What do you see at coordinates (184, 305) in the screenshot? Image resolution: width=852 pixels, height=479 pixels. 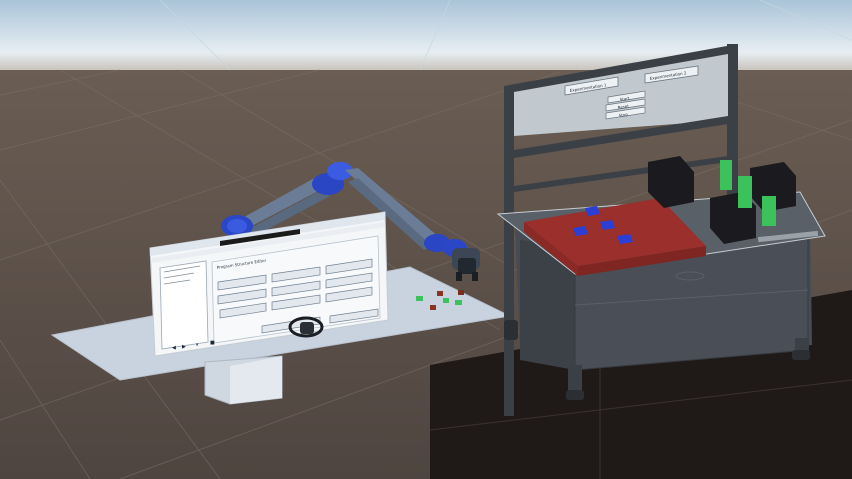 I see `window-side-panel` at bounding box center [184, 305].